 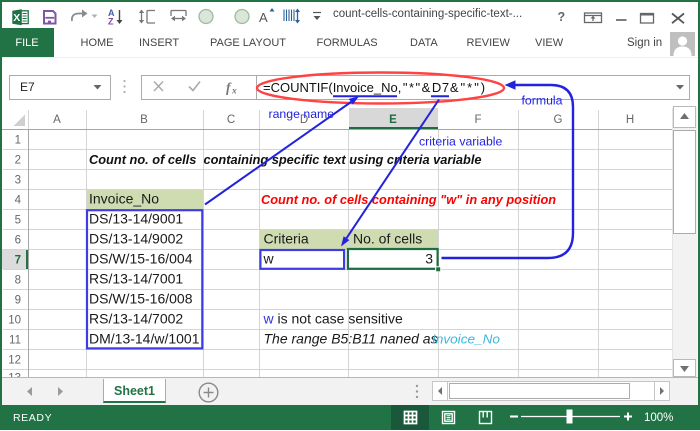 I want to click on svg-text: DS/13-14/9001, so click(x=136, y=219).